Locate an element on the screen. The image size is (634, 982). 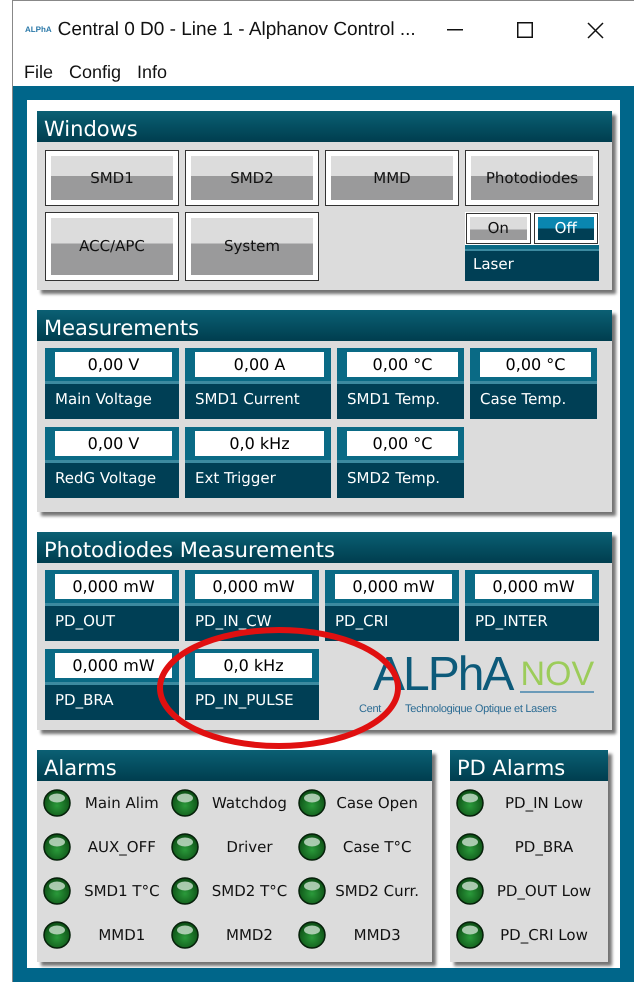
menu-item: Config is located at coordinates (95, 72).